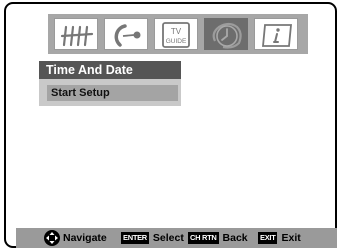 The width and height of the screenshot is (341, 251). I want to click on tab-tv-guide: TV GUIDE, so click(176, 34).